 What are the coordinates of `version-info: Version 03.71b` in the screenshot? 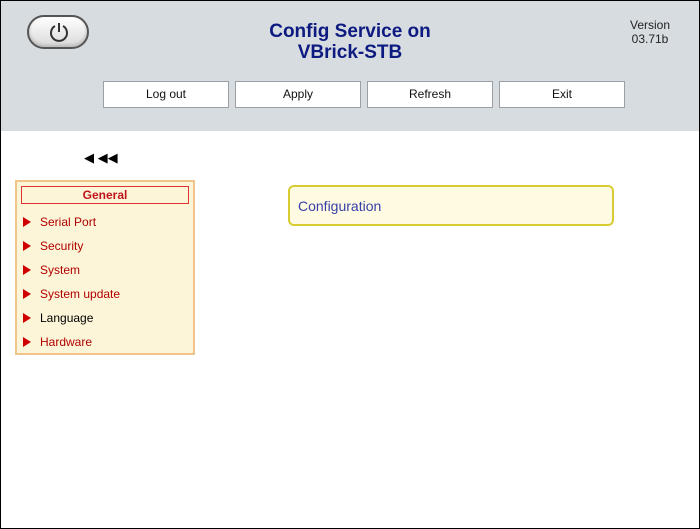 It's located at (650, 32).